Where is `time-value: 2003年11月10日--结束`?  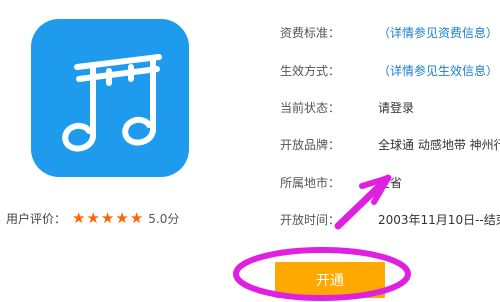 time-value: 2003年11月10日--结束 is located at coordinates (439, 219).